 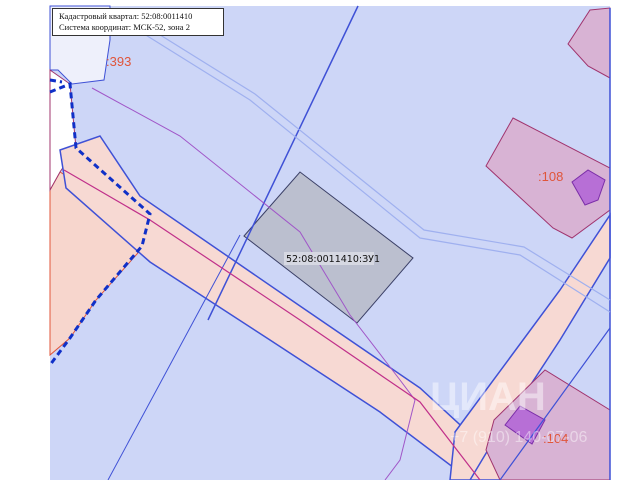 I want to click on legend-quarter-line: Кадастровый квартал: 52:08:0011410, so click(x=126, y=16).